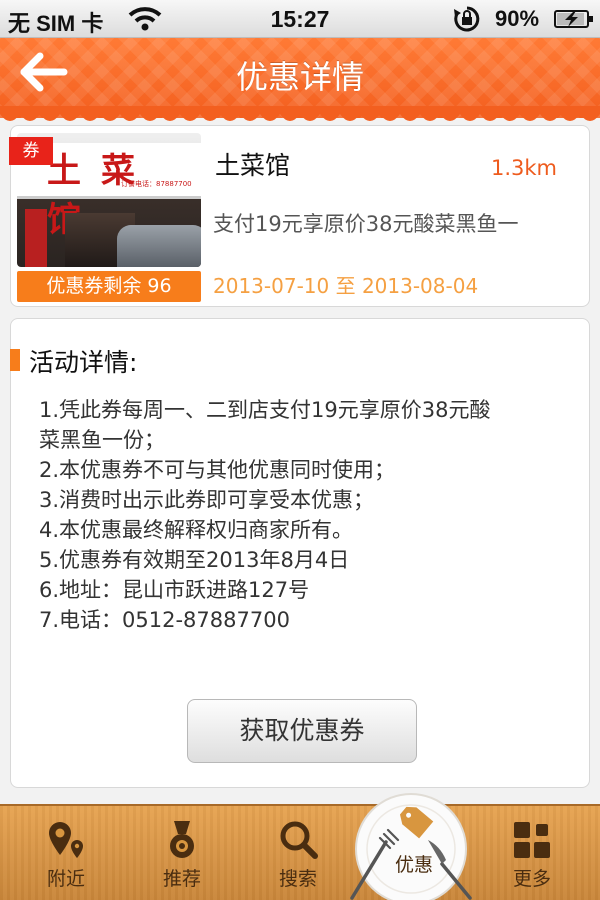  I want to click on heading-marker, so click(15, 360).